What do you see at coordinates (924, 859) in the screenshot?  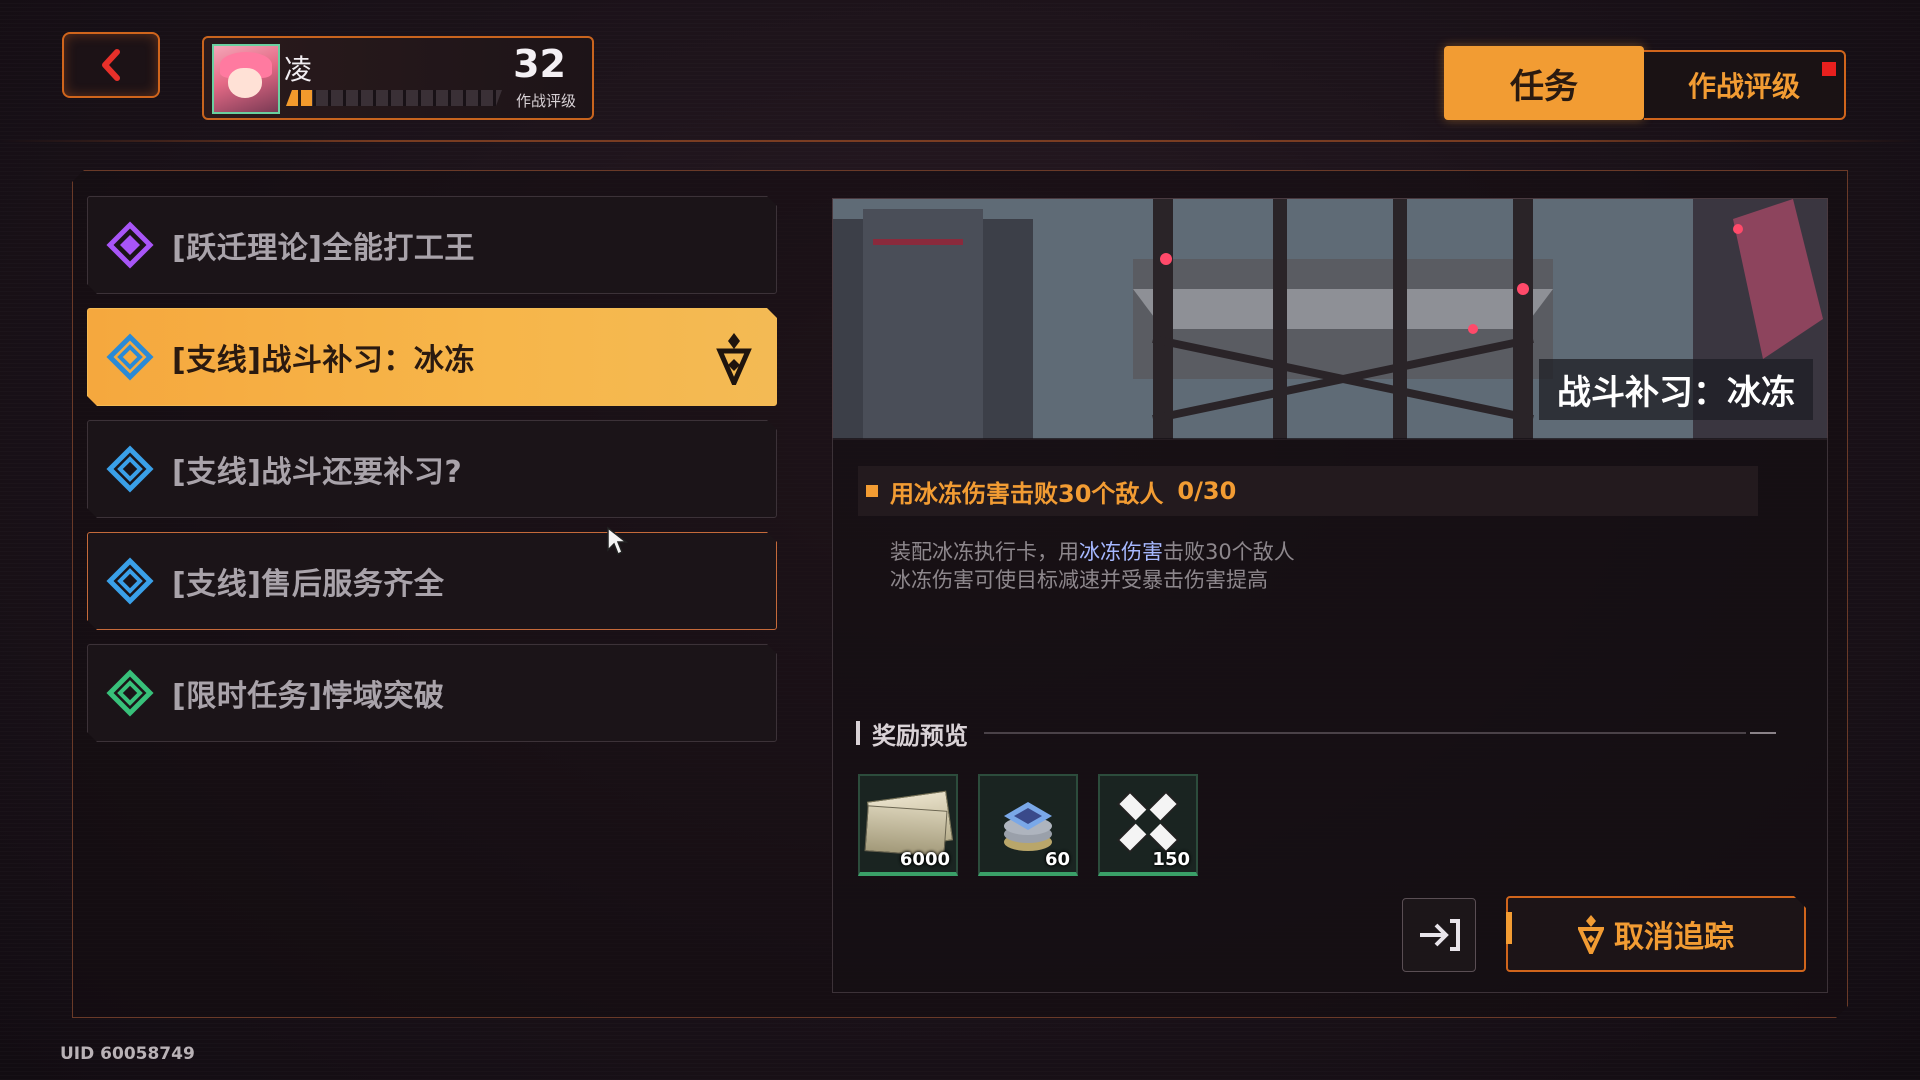 I see `reward-count: 6000` at bounding box center [924, 859].